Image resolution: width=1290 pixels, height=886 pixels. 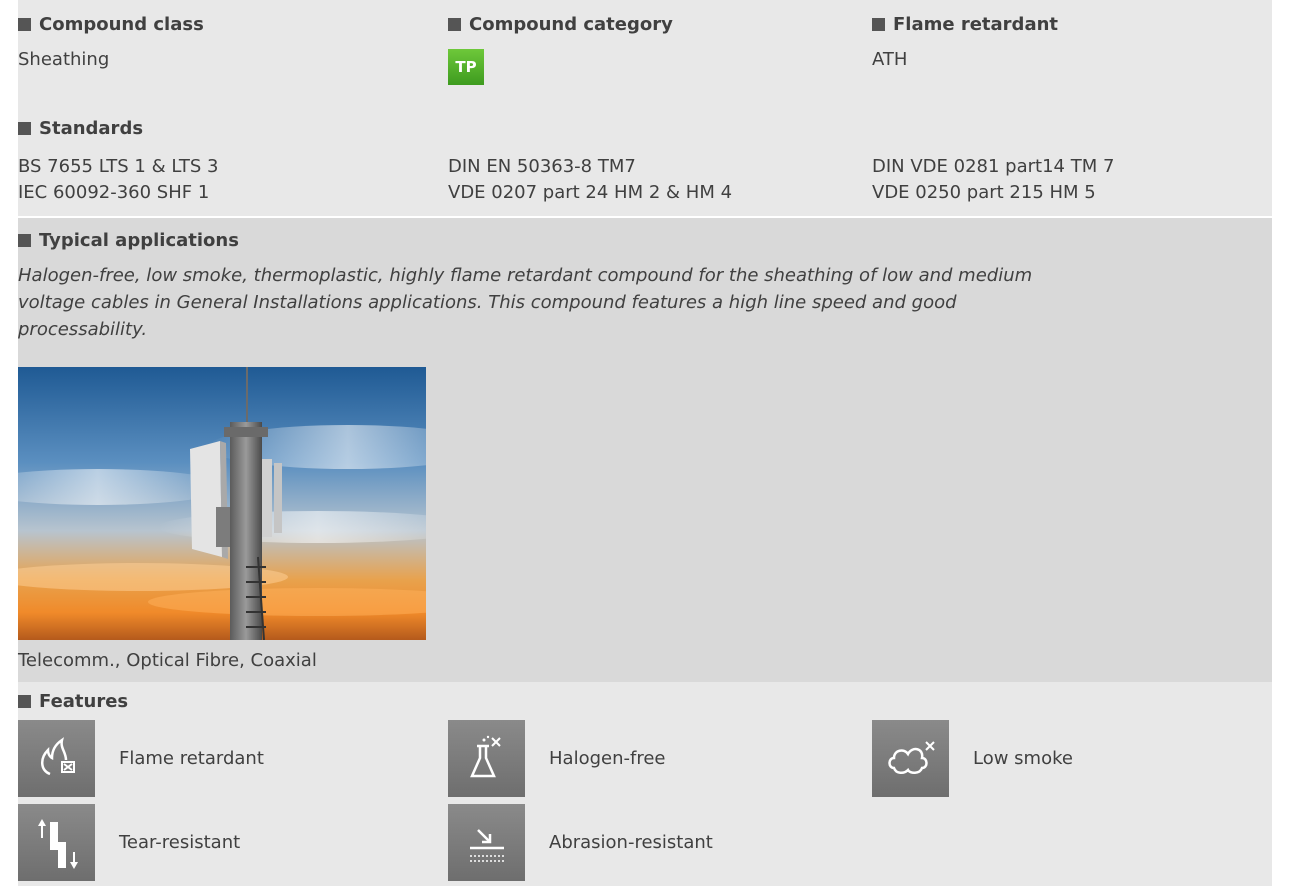 What do you see at coordinates (560, 49) in the screenshot?
I see `compound-category-block: Compound category TP` at bounding box center [560, 49].